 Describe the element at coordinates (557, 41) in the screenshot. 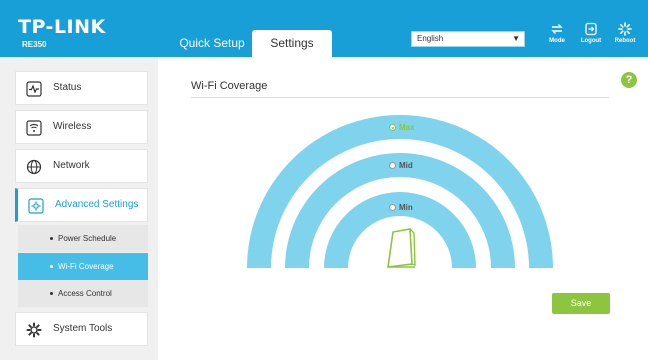

I see `mode-label: Mode` at that location.